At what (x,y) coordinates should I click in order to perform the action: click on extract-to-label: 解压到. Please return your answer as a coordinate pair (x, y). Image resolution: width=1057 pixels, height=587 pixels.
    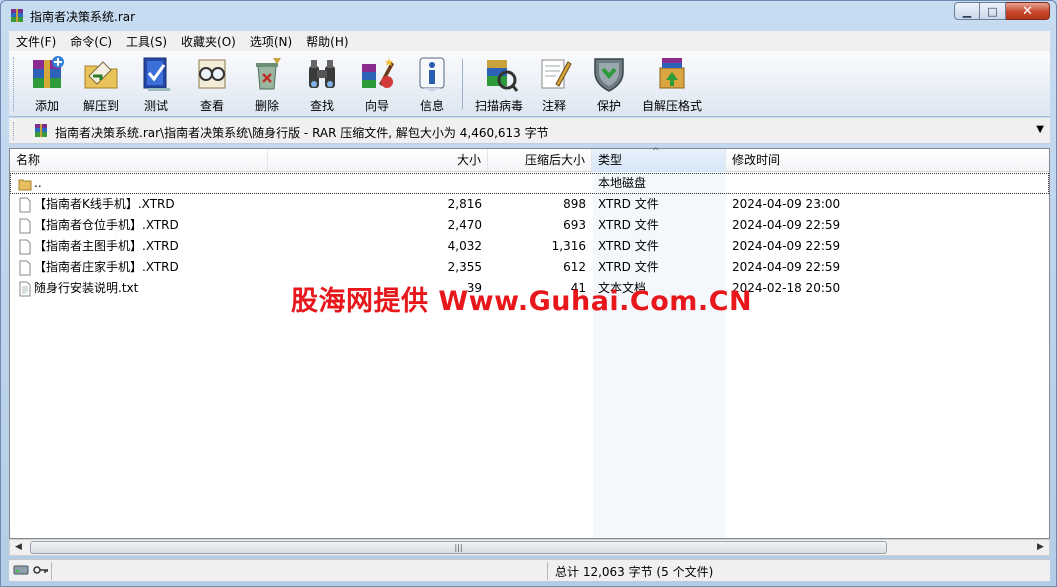
    Looking at the image, I should click on (100, 106).